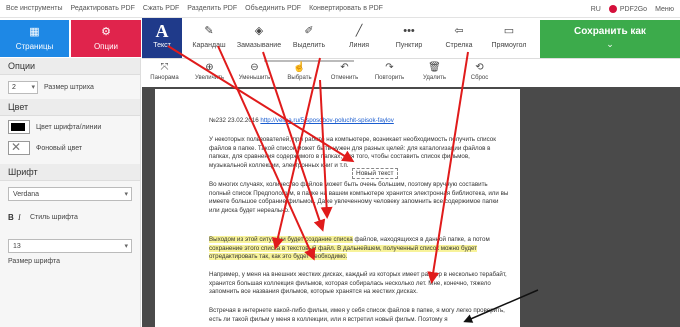 The width and height of the screenshot is (680, 327). Describe the element at coordinates (34, 261) in the screenshot. I see `font-size-label: Размер шрифта` at that location.